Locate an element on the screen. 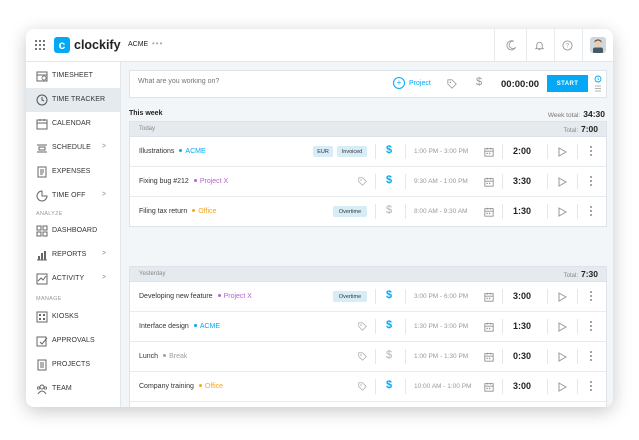 This screenshot has height=440, width=639. sidebar-item-projects: PROJECTS is located at coordinates (73, 365).